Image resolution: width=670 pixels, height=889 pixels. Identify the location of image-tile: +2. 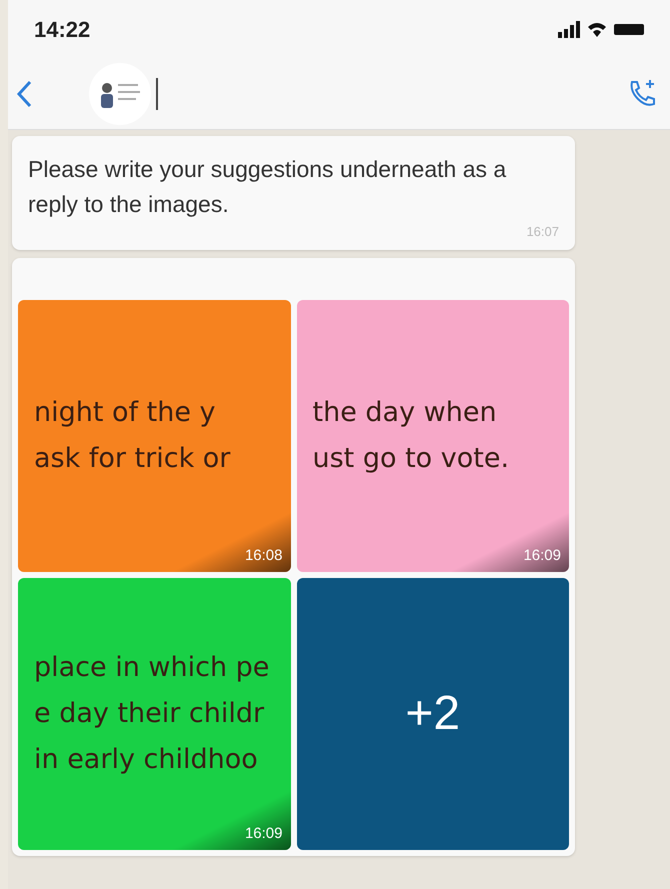
(432, 714).